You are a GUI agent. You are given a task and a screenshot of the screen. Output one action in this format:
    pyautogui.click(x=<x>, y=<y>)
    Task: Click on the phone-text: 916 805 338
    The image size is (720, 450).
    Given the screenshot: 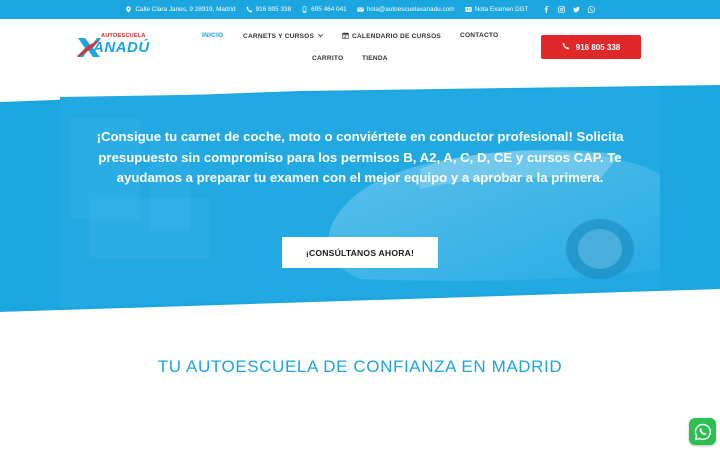 What is the action you would take?
    pyautogui.click(x=273, y=9)
    